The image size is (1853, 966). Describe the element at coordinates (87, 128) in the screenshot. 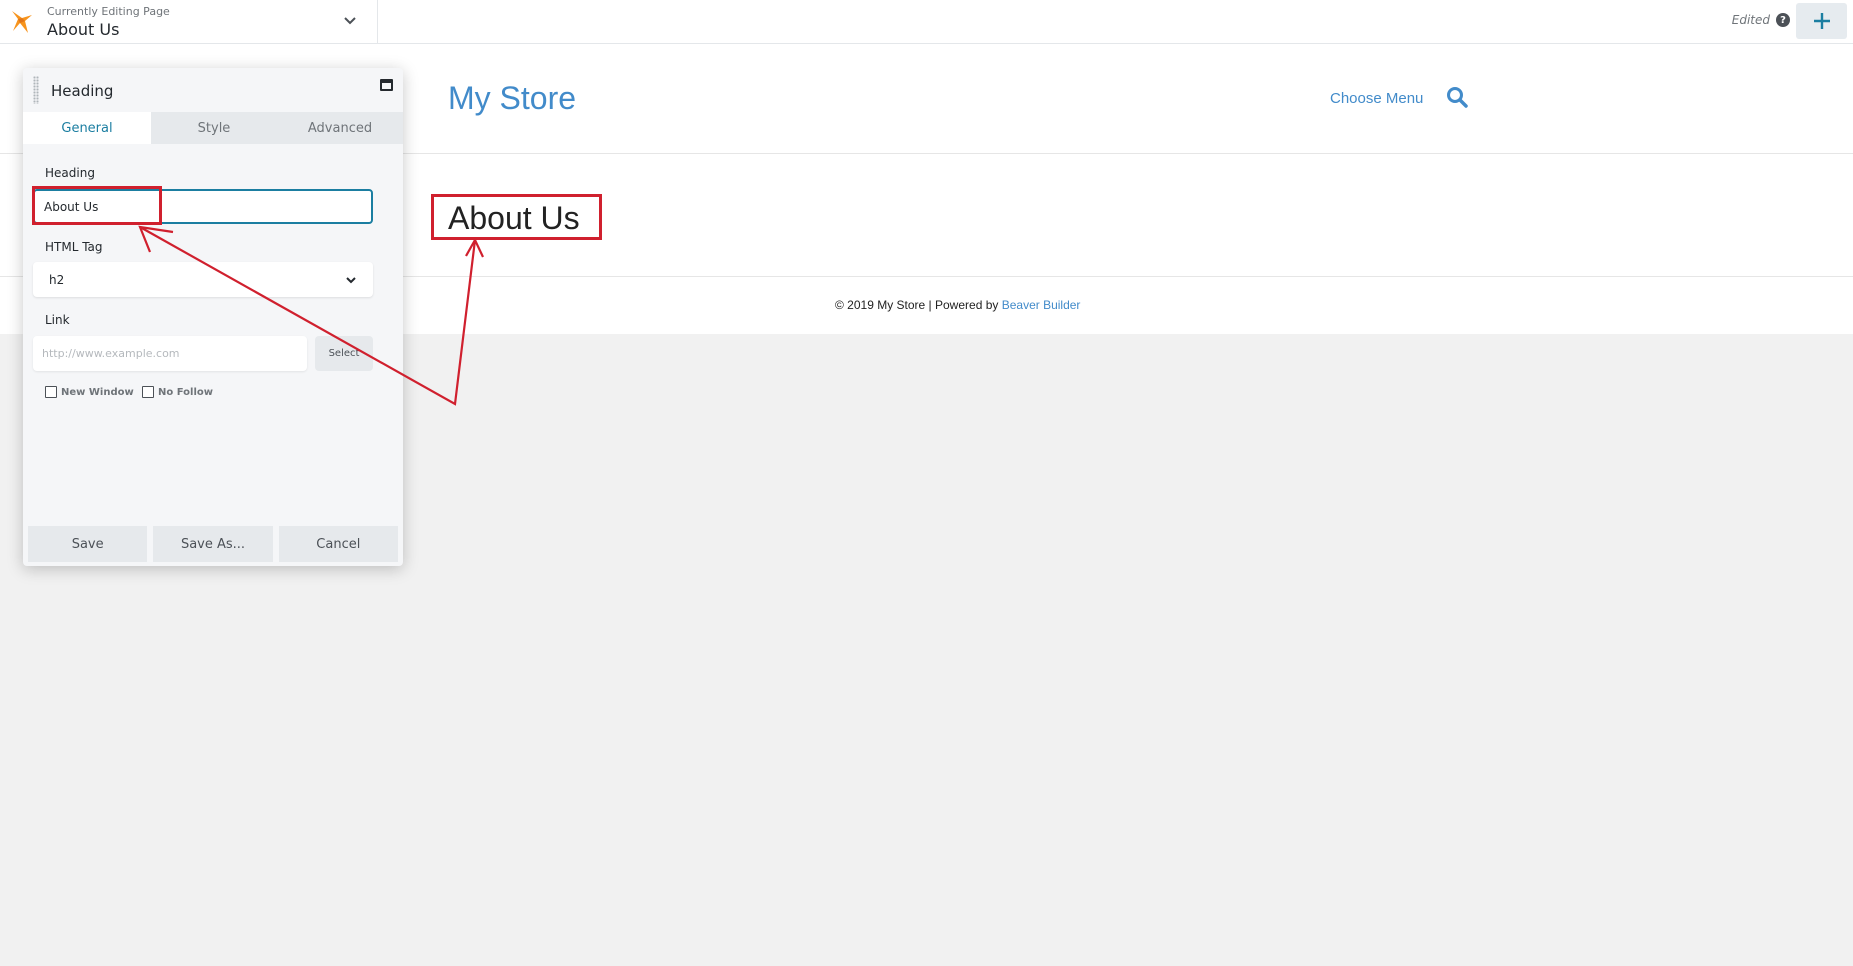

I see `tab-general: General` at that location.